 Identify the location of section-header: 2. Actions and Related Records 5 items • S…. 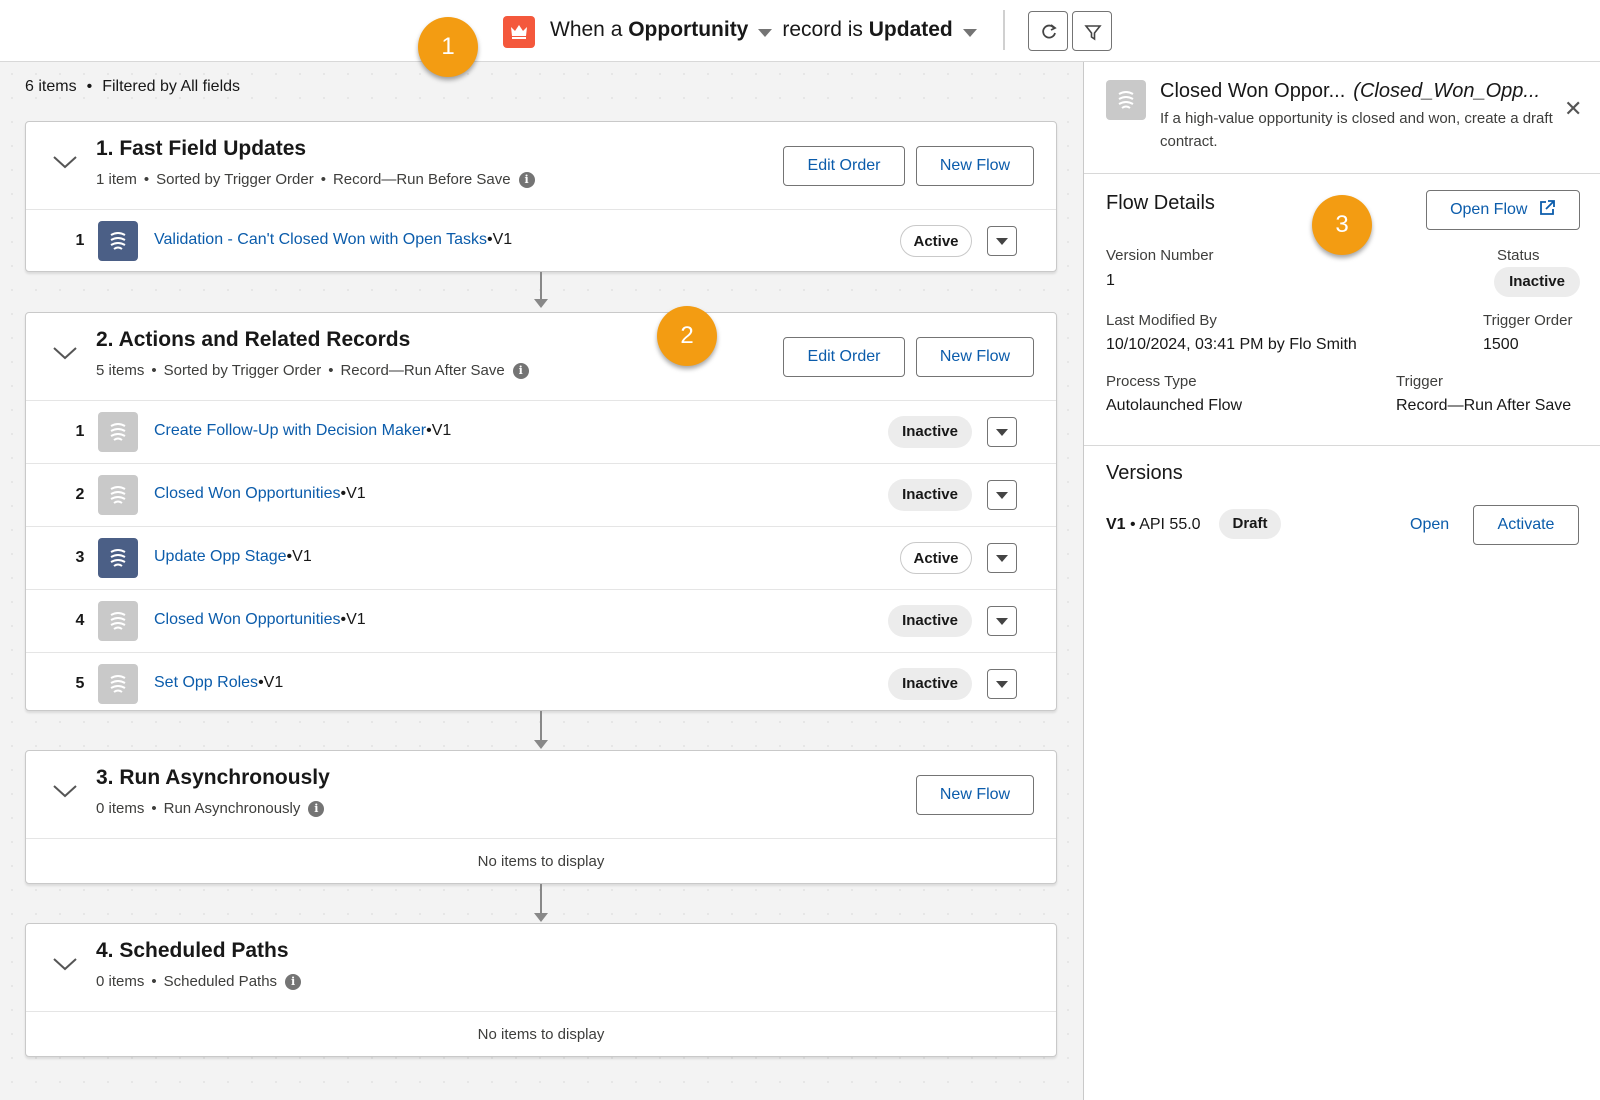
(541, 357).